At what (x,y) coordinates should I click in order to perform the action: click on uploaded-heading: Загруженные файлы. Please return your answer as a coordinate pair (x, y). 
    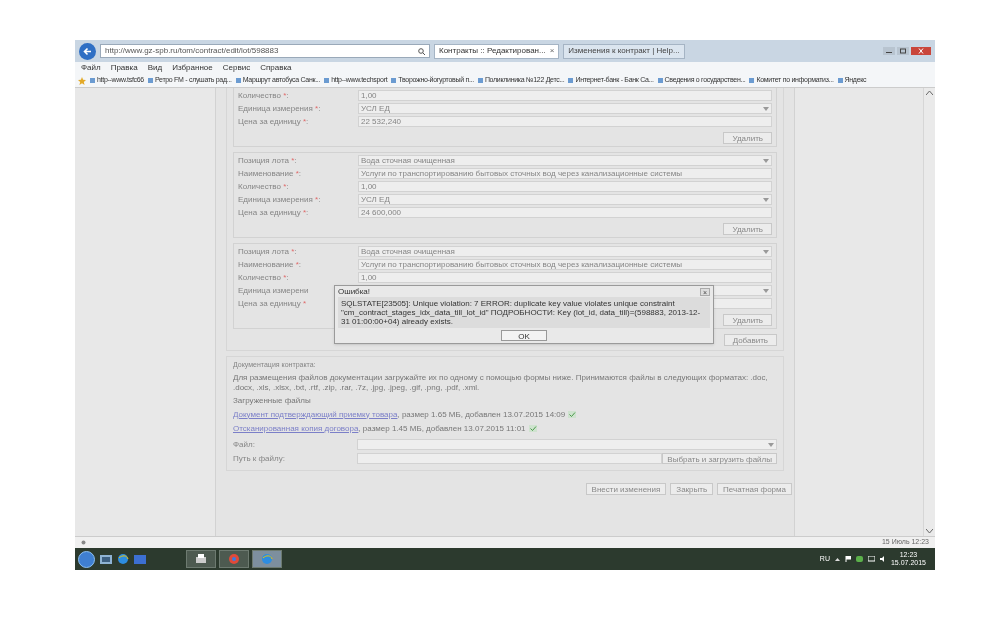
    Looking at the image, I should click on (272, 400).